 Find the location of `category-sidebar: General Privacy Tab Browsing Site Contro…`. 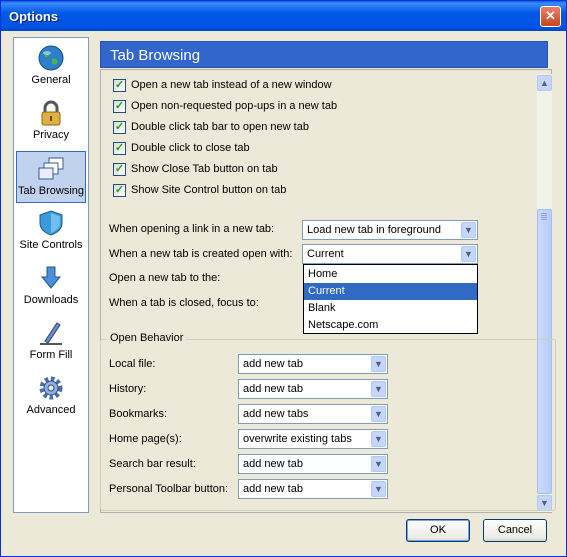

category-sidebar: General Privacy Tab Browsing Site Contro… is located at coordinates (51, 275).